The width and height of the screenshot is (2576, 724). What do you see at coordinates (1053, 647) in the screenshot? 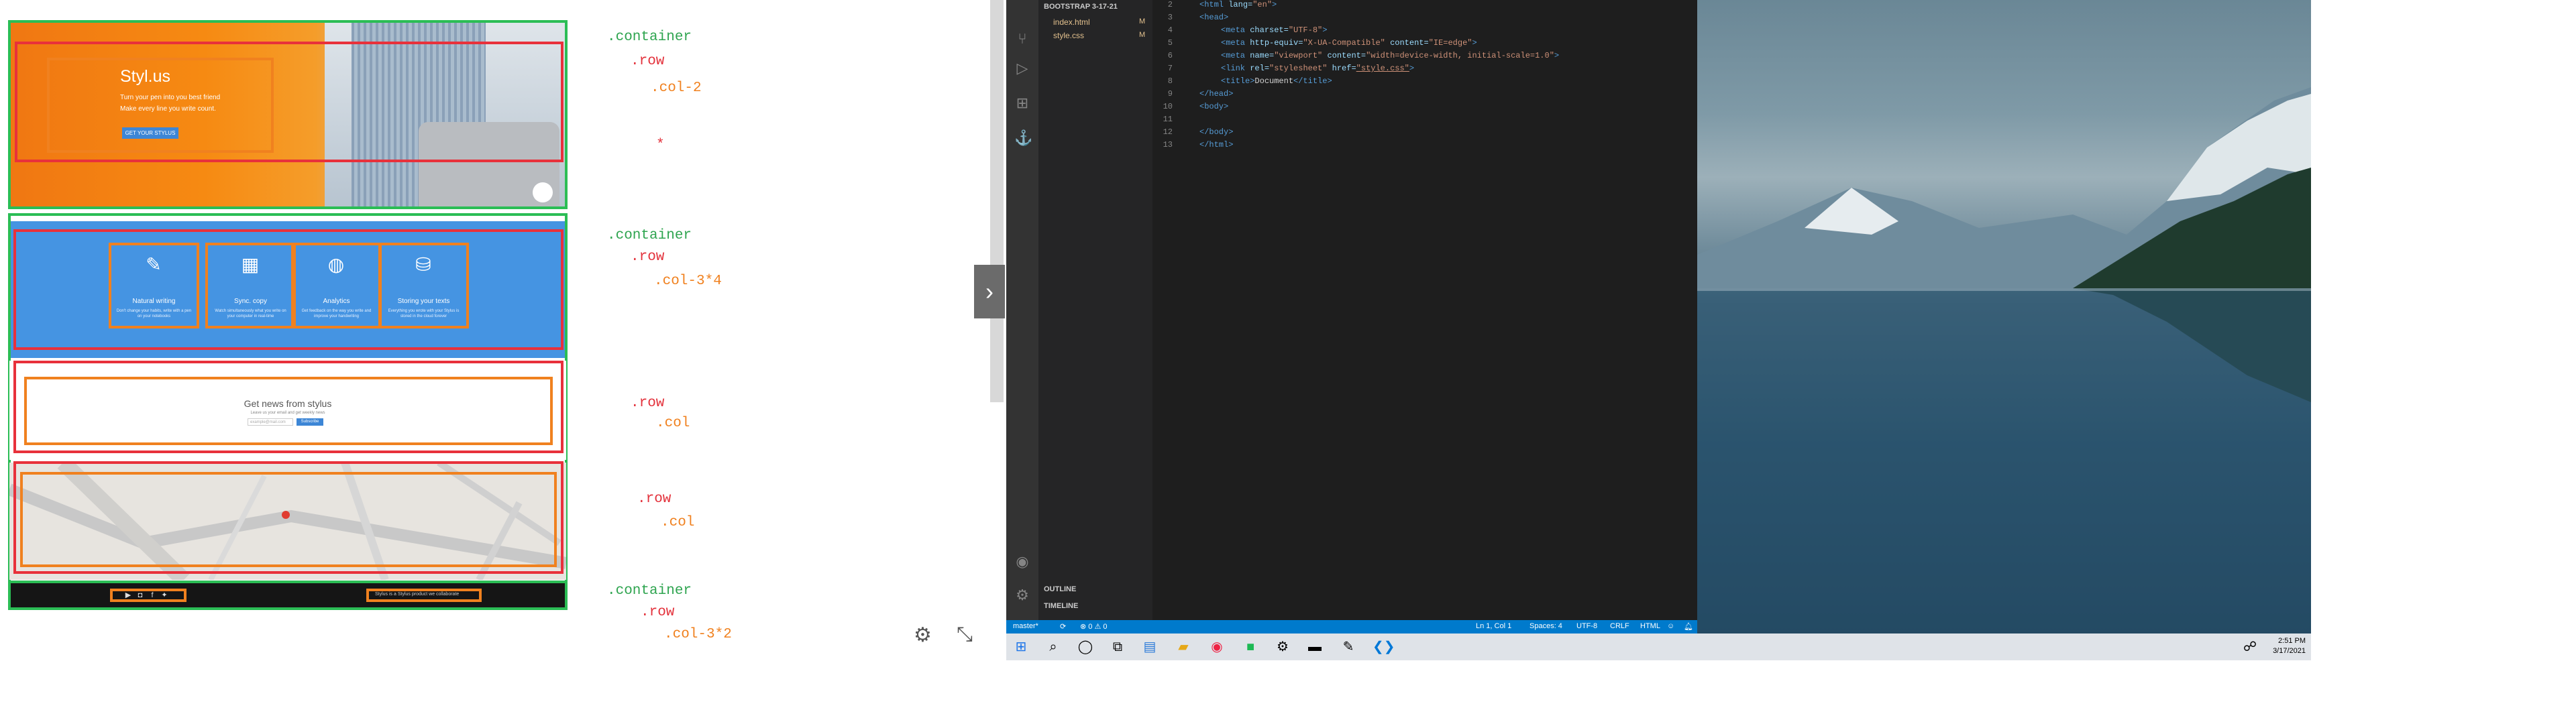
I see `search-icon: ⌕` at bounding box center [1053, 647].